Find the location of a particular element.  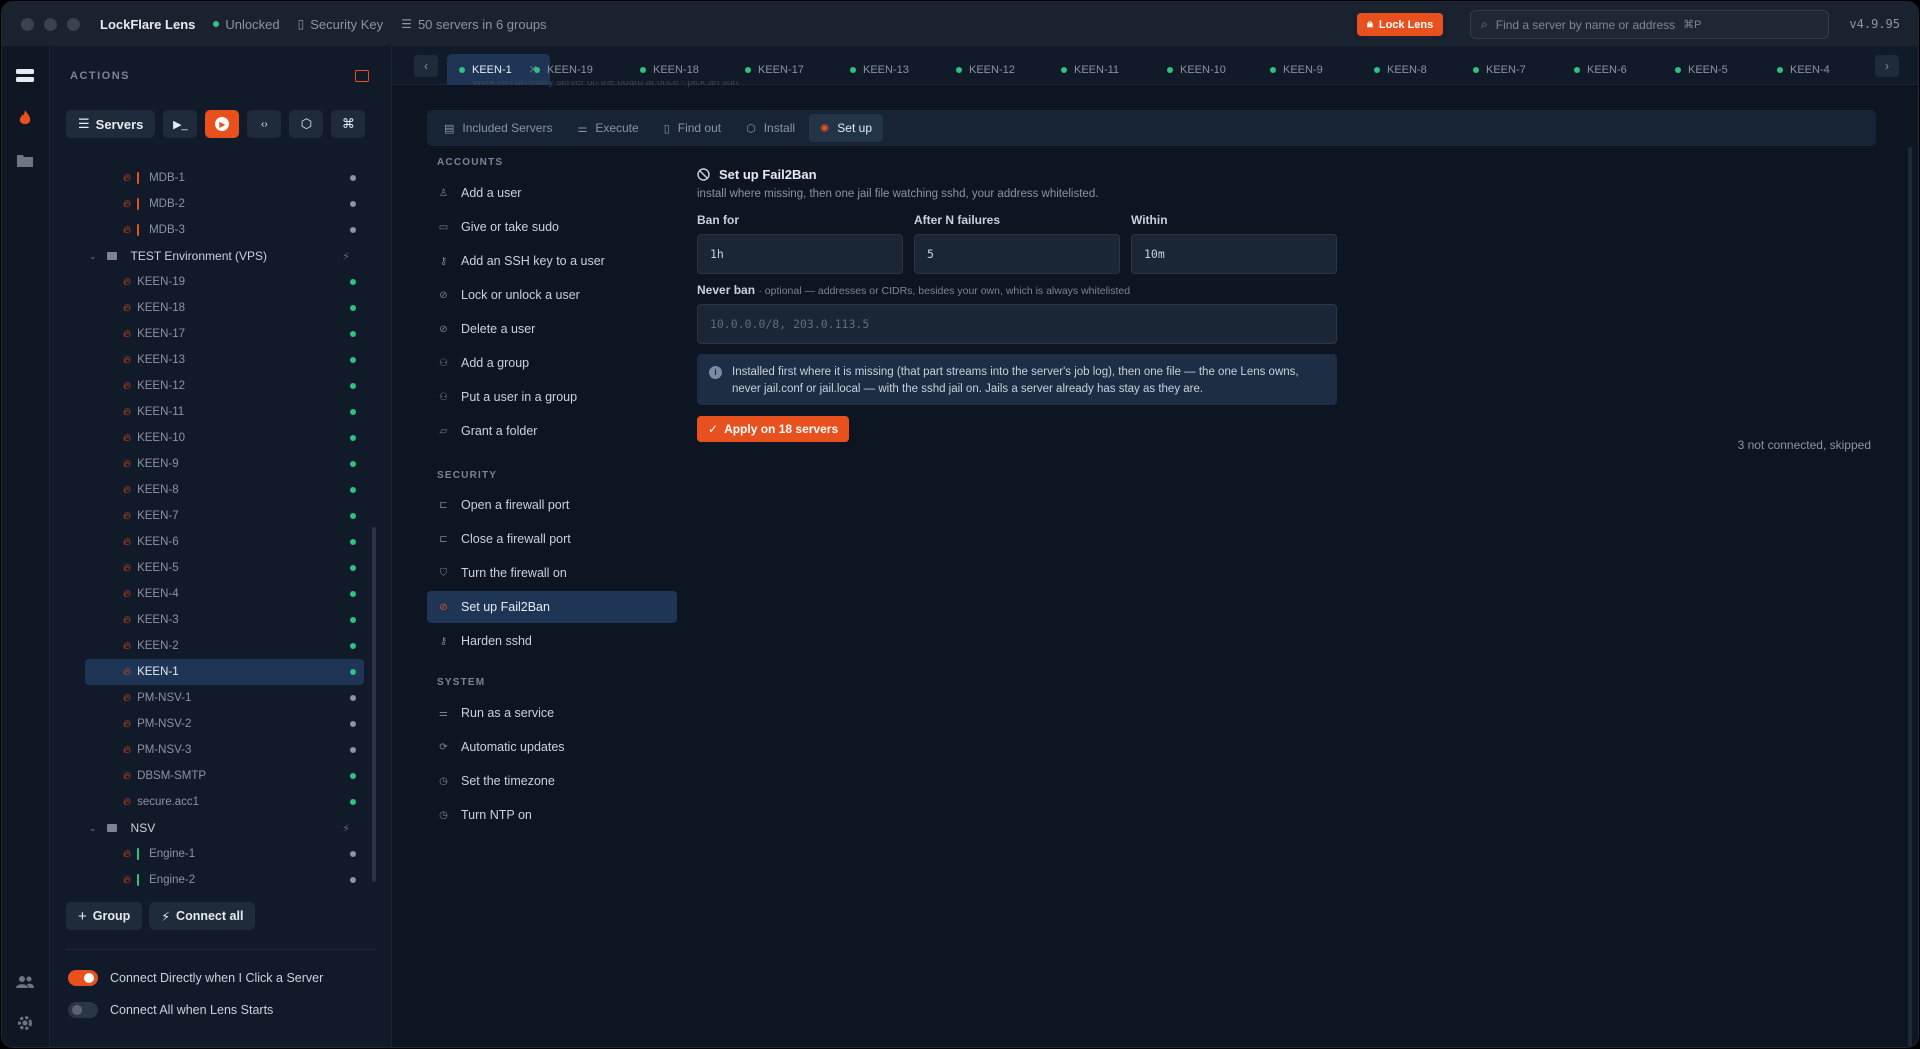

apply-button: ✓ Apply on 18 servers is located at coordinates (773, 429).